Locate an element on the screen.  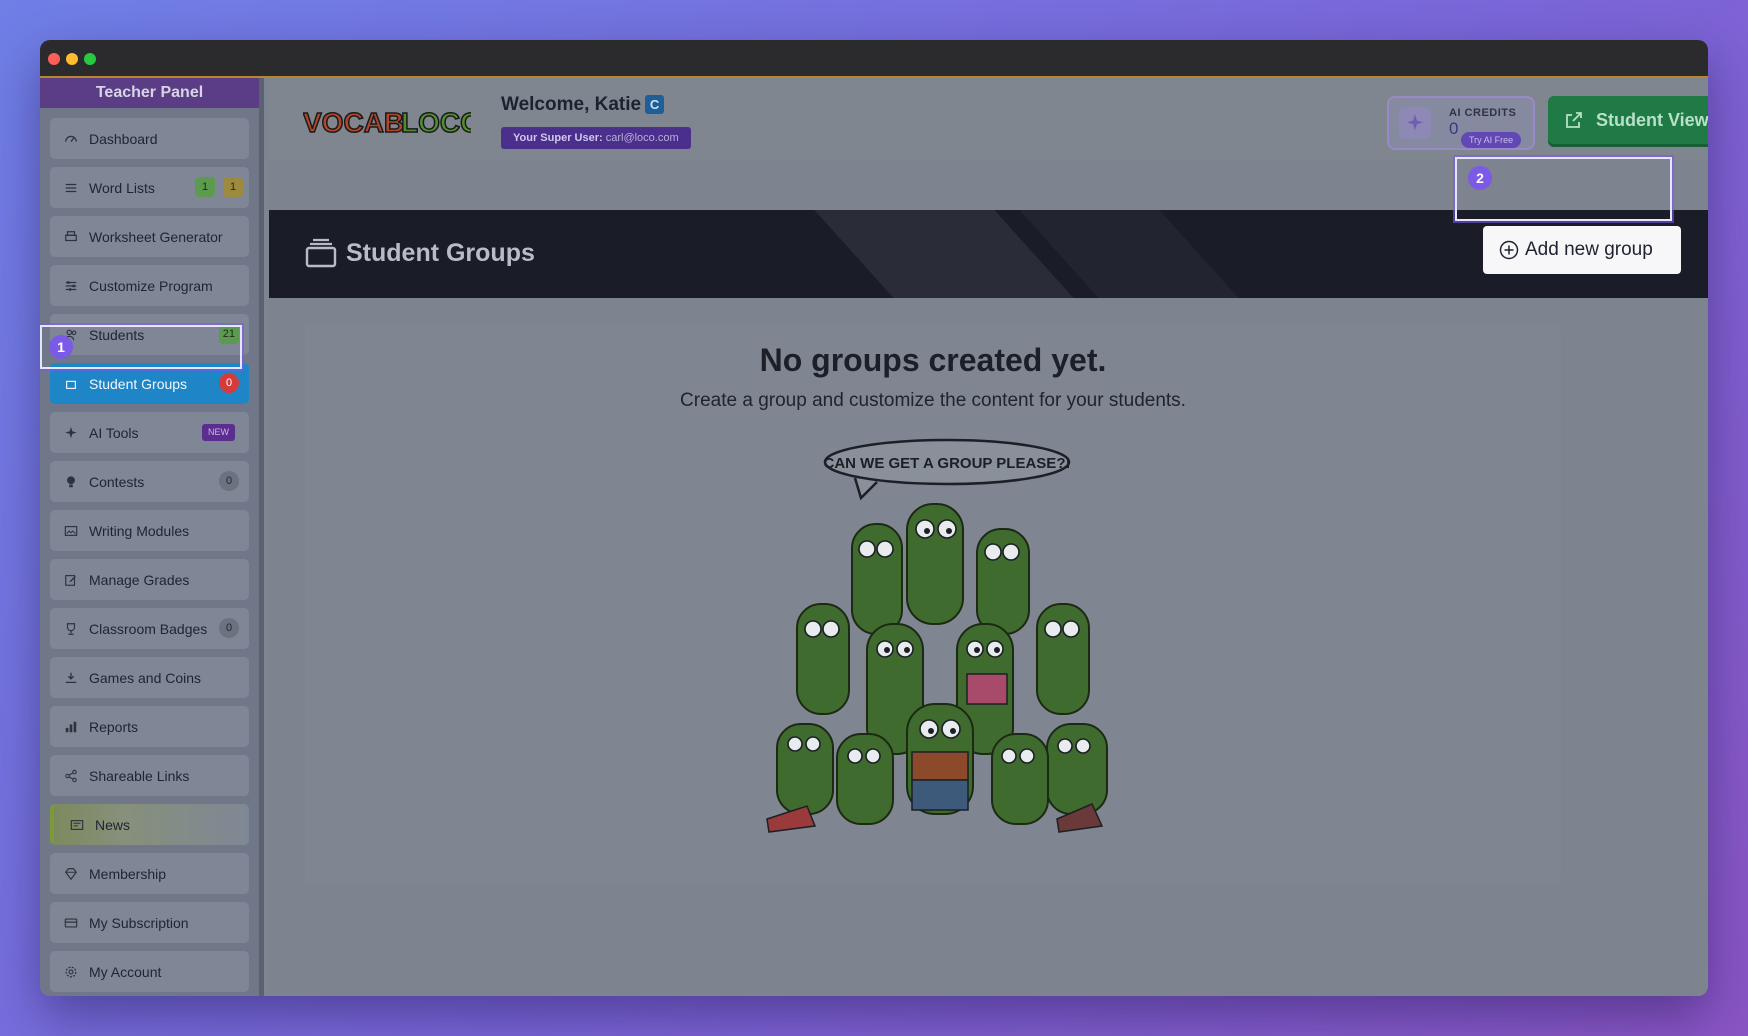
share-icon is located at coordinates (71, 776).